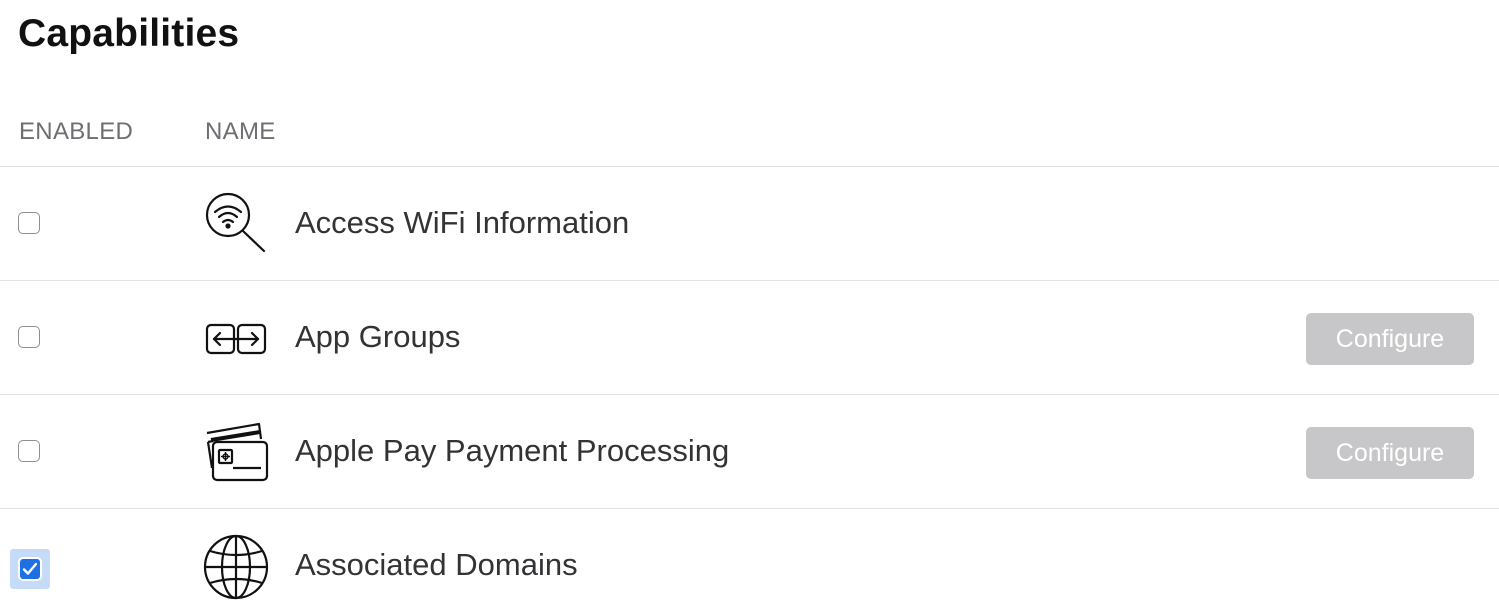 The image size is (1499, 612). What do you see at coordinates (129, 33) in the screenshot?
I see `page-title: Capabilities` at bounding box center [129, 33].